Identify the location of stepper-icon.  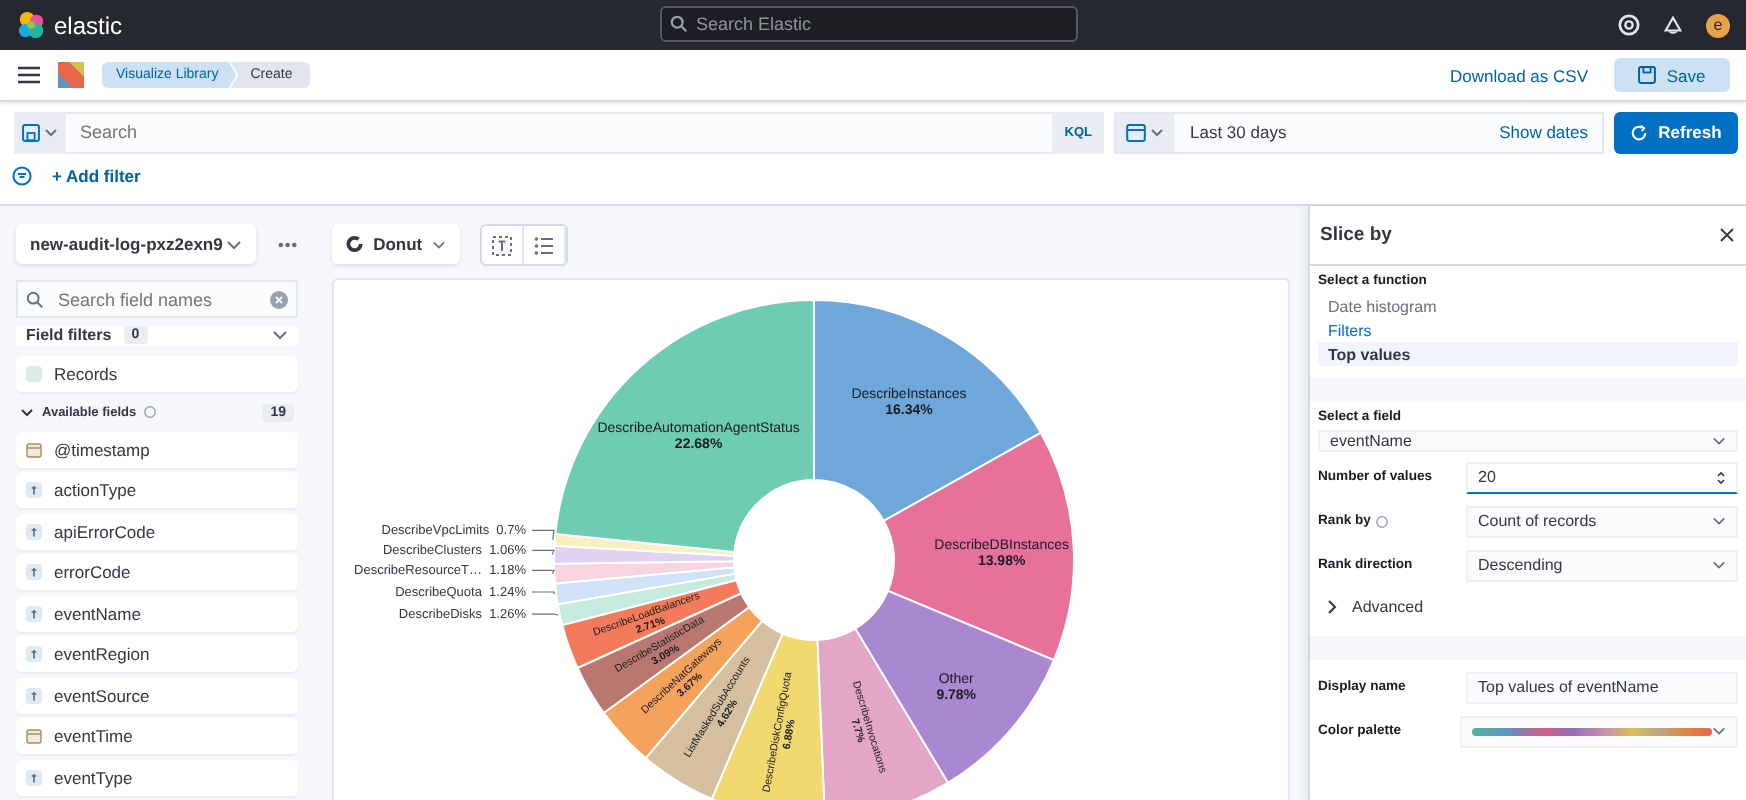
(1721, 477).